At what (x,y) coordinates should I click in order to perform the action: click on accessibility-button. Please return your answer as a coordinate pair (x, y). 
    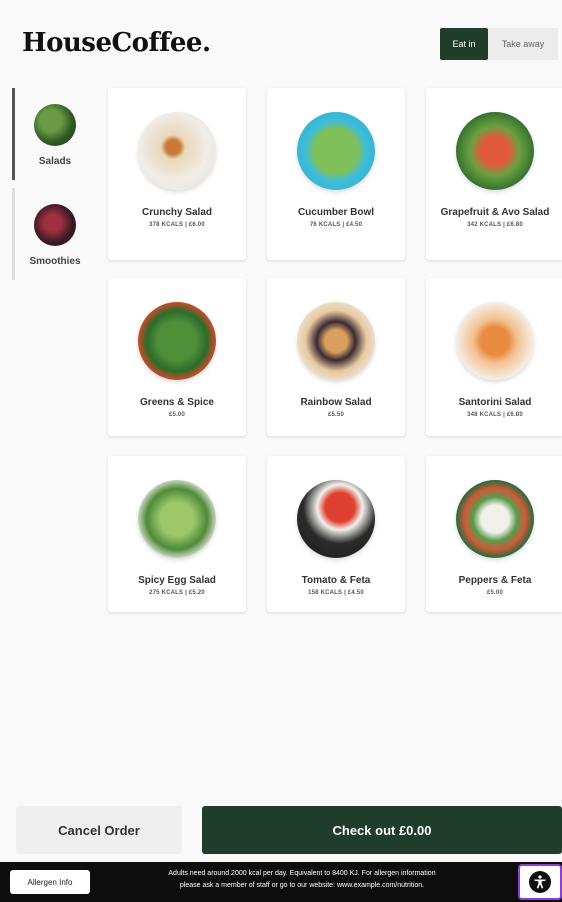
    Looking at the image, I should click on (540, 882).